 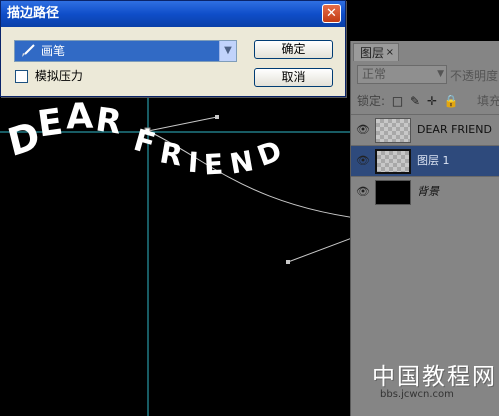 I want to click on close-icon: ×, so click(x=390, y=53).